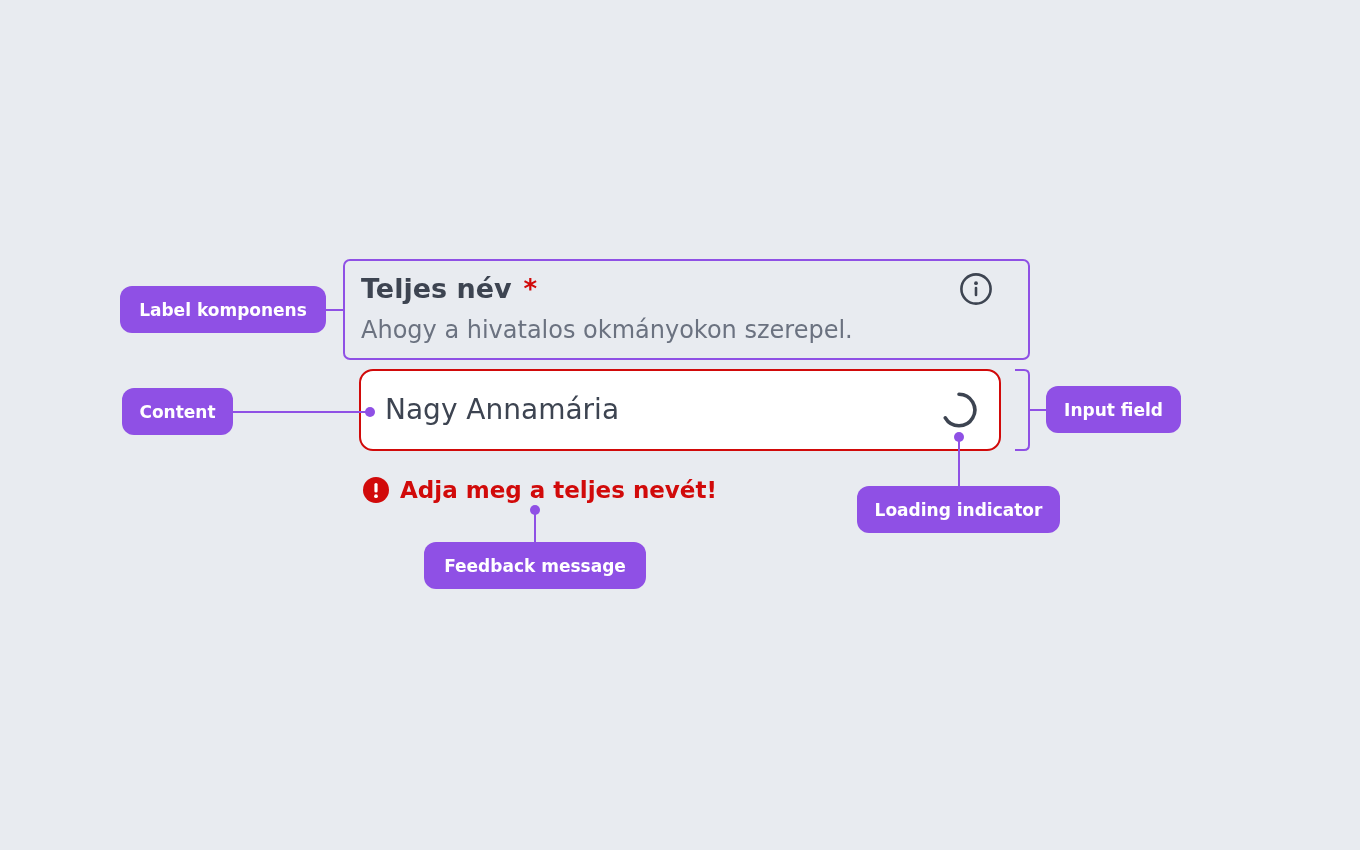 Image resolution: width=1360 pixels, height=850 pixels. Describe the element at coordinates (1113, 409) in the screenshot. I see `callout-label: Input field` at that location.